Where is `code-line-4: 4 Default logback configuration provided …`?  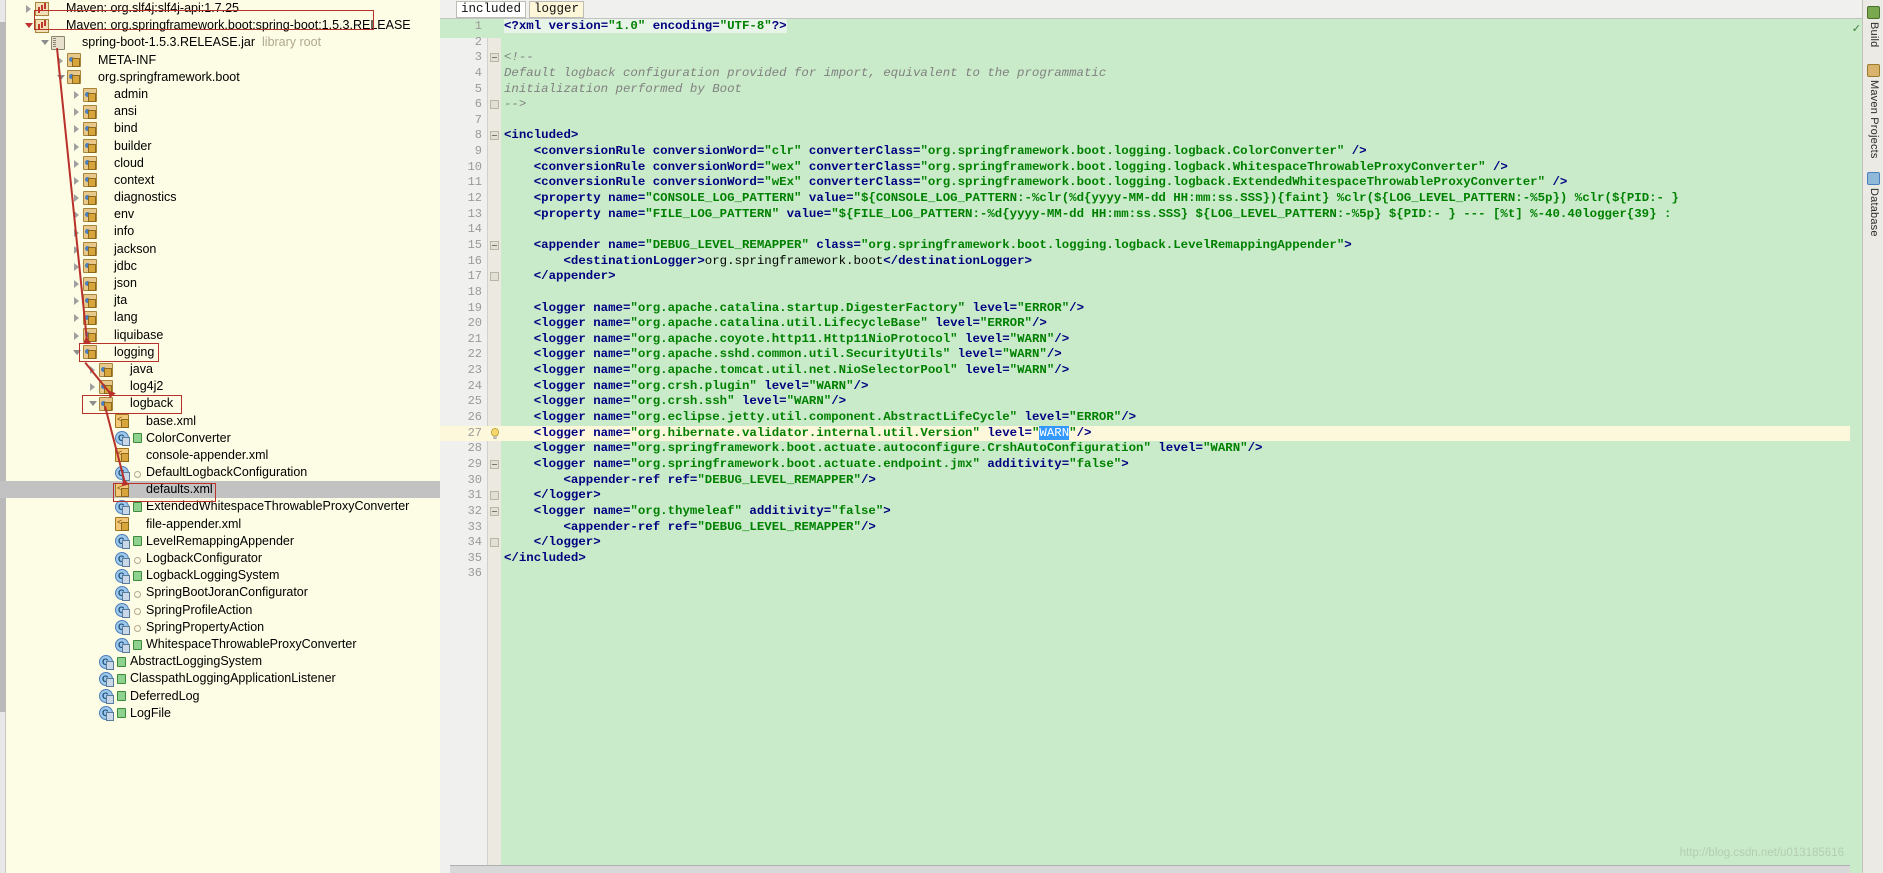 code-line-4: 4 Default logback configuration provided … is located at coordinates (1151, 74).